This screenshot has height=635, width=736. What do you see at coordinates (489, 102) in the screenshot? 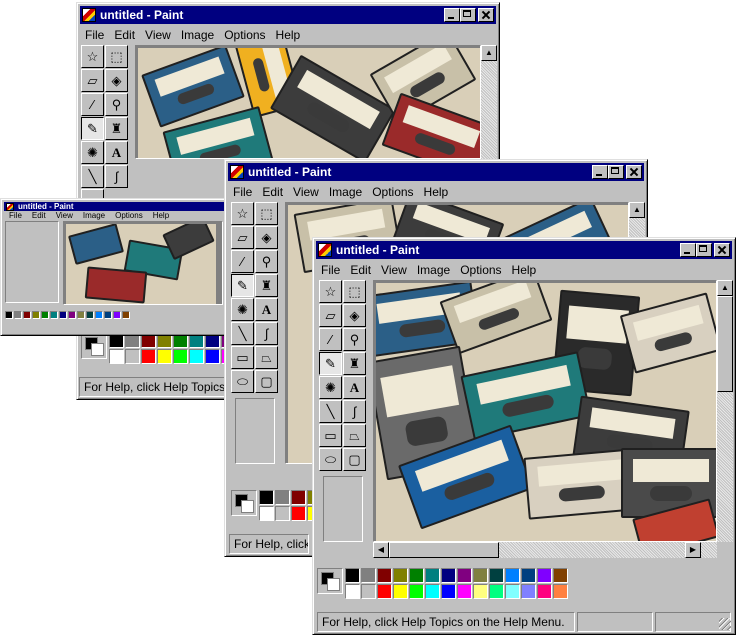
I see `vertical-scrollbar: ▲` at bounding box center [489, 102].